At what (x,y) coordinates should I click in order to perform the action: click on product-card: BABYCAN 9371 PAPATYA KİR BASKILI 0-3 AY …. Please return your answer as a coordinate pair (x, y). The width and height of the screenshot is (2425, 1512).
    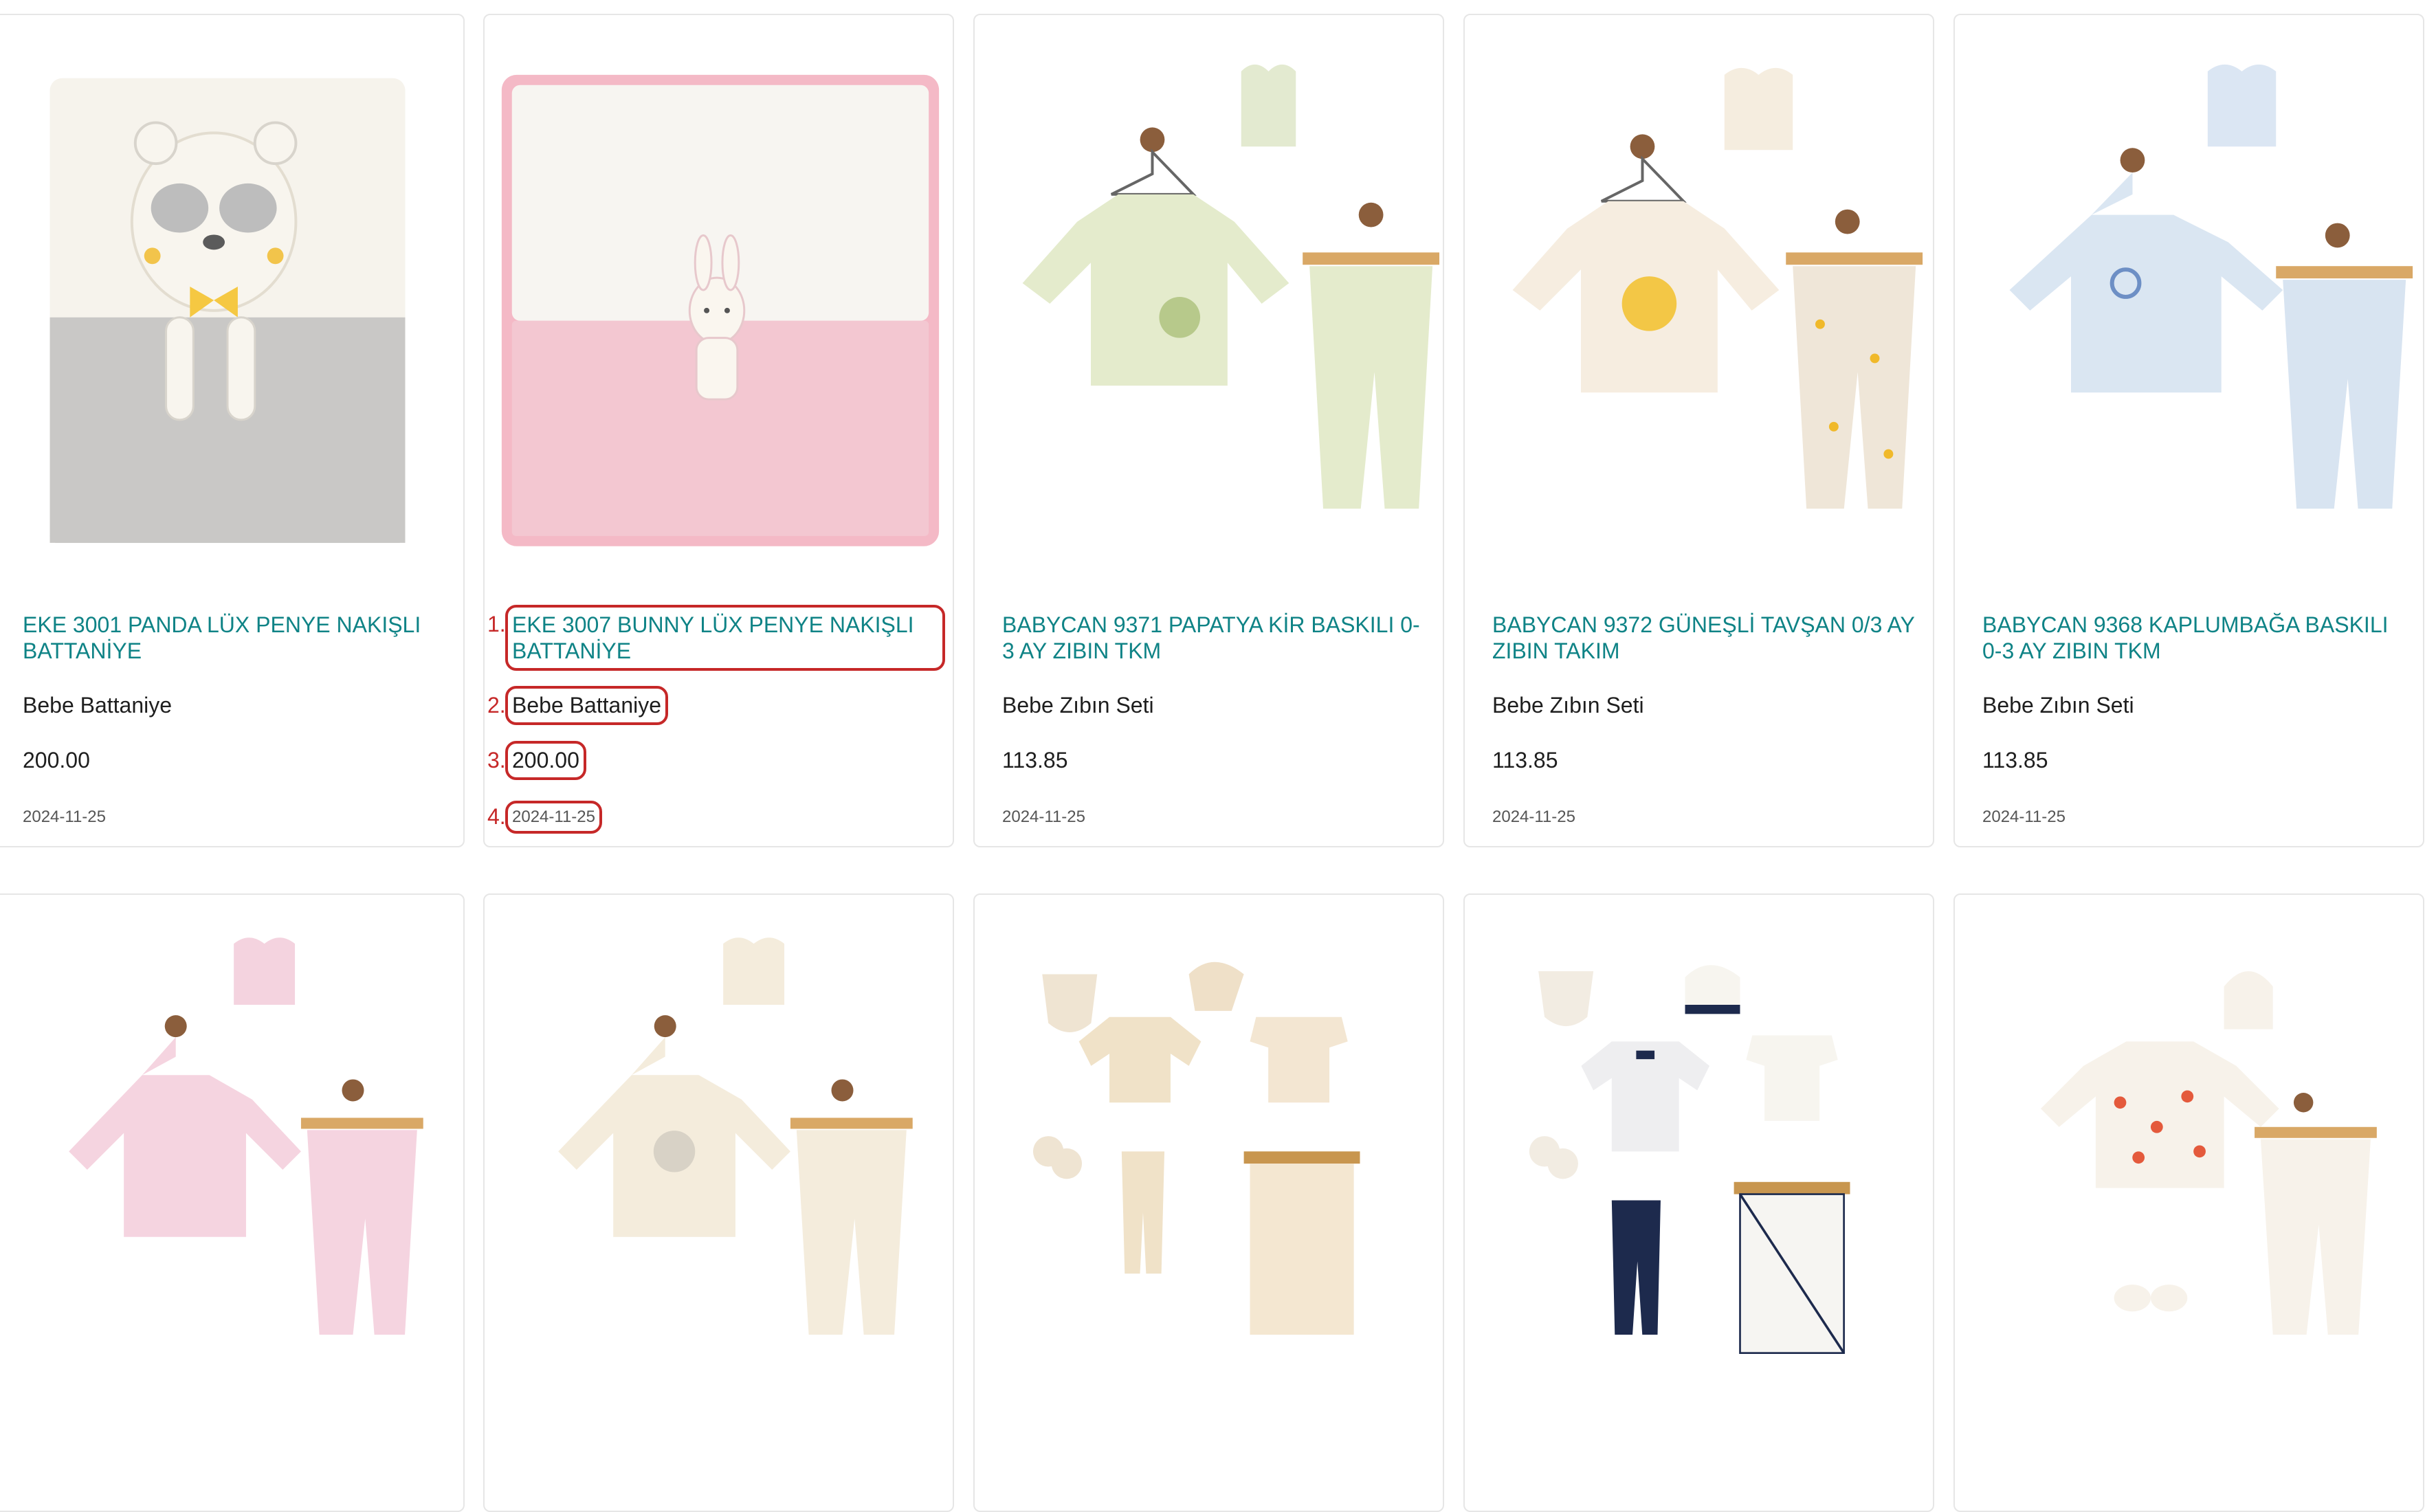
    Looking at the image, I should click on (1209, 430).